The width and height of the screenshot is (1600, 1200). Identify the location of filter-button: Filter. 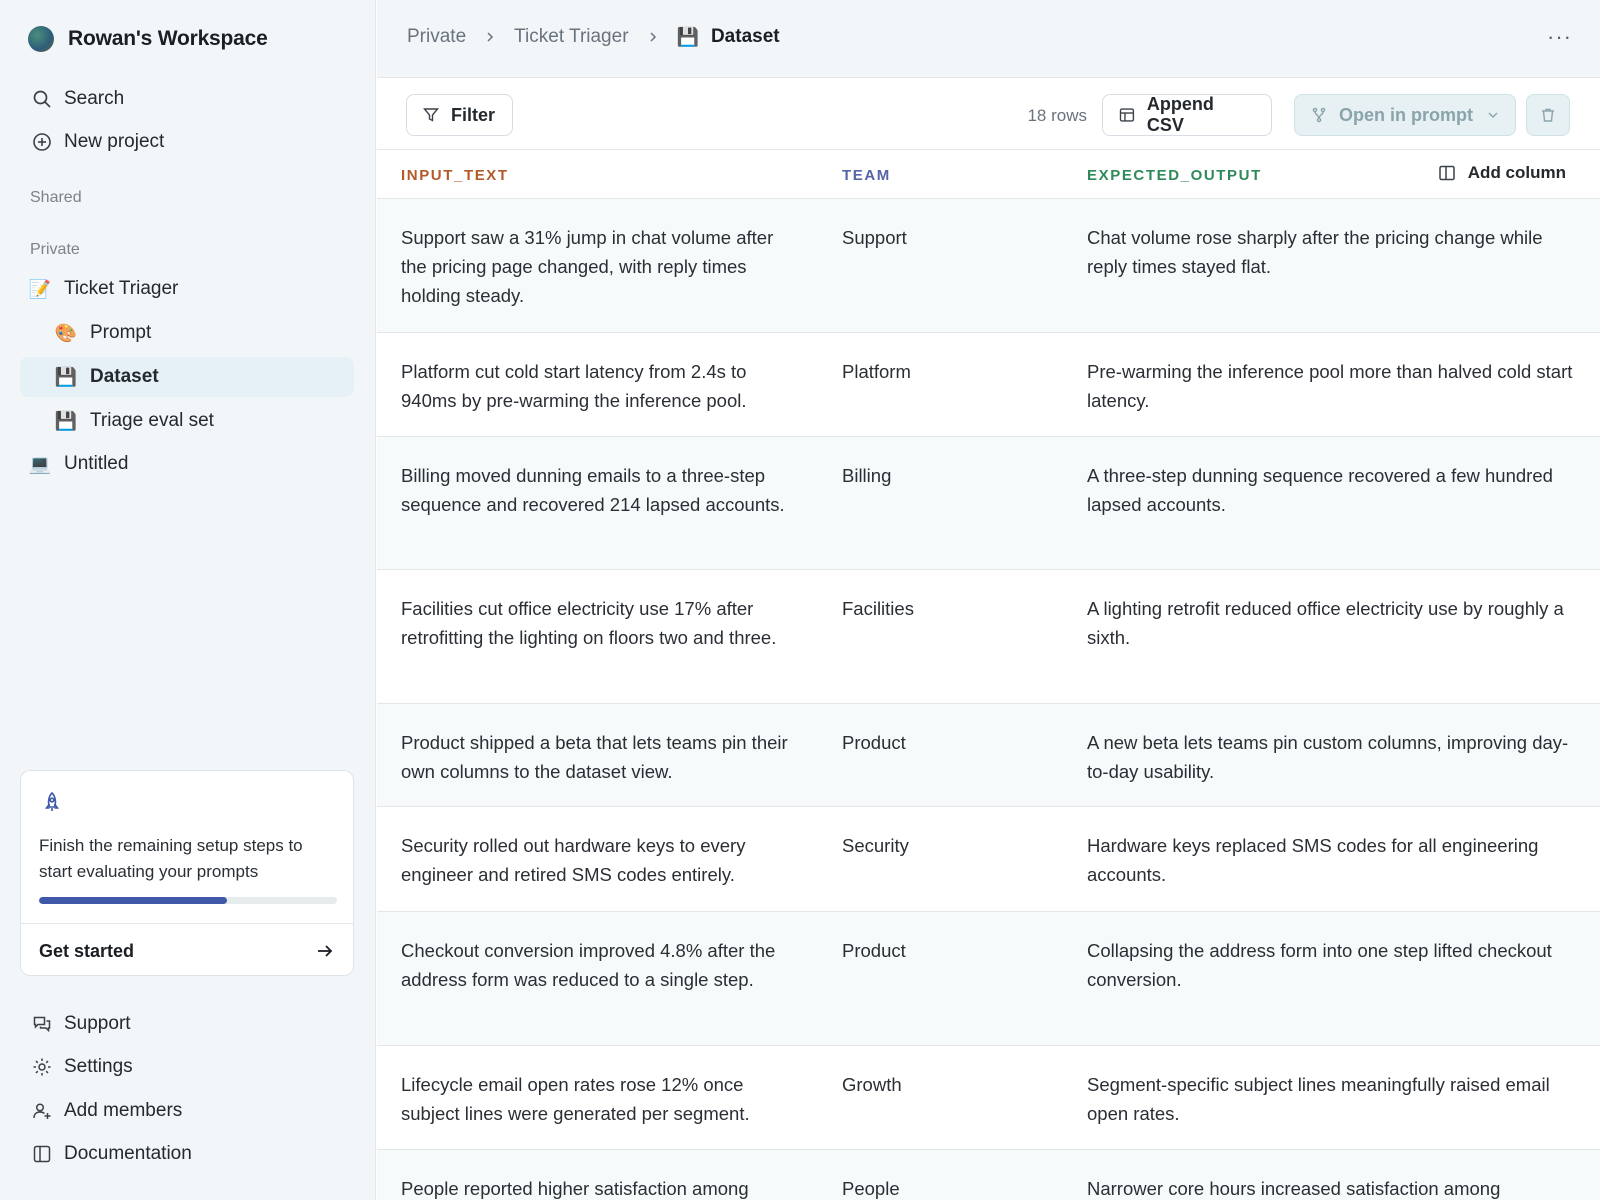
(459, 115).